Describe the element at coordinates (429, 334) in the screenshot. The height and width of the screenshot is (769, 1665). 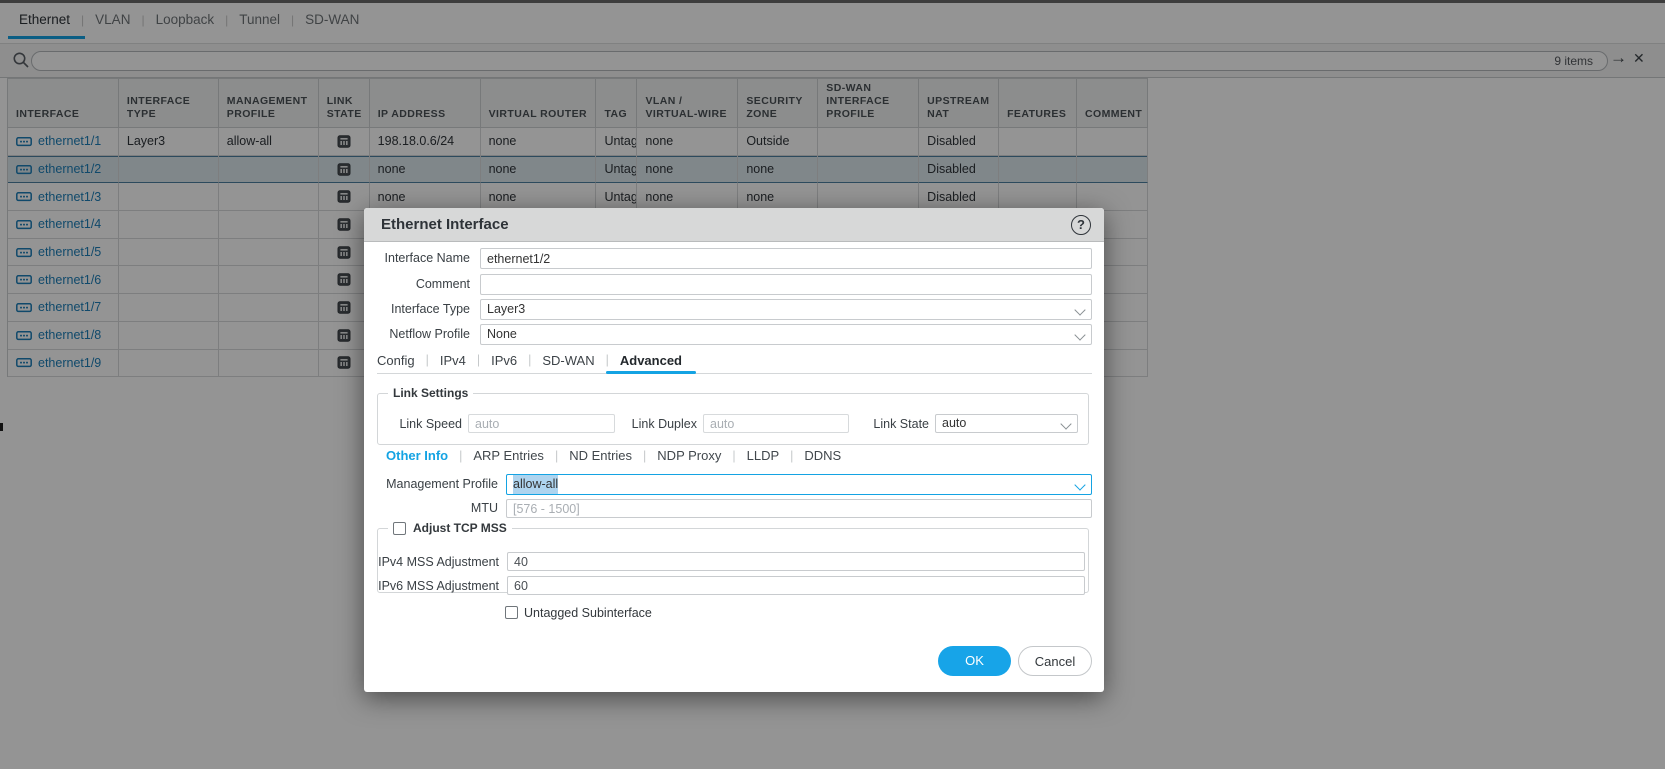
I see `netflow-profile-label: Netflow Profile` at that location.